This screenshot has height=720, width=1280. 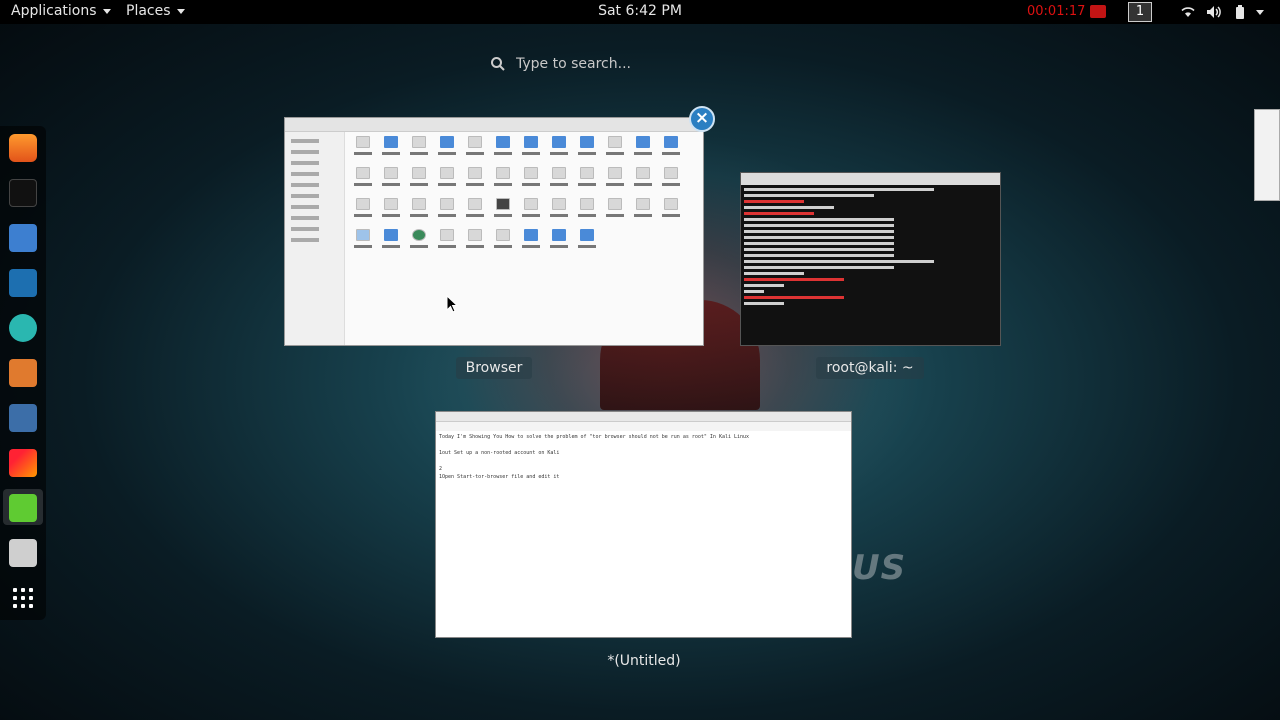 What do you see at coordinates (315, 238) in the screenshot?
I see `file-manager-sidebar` at bounding box center [315, 238].